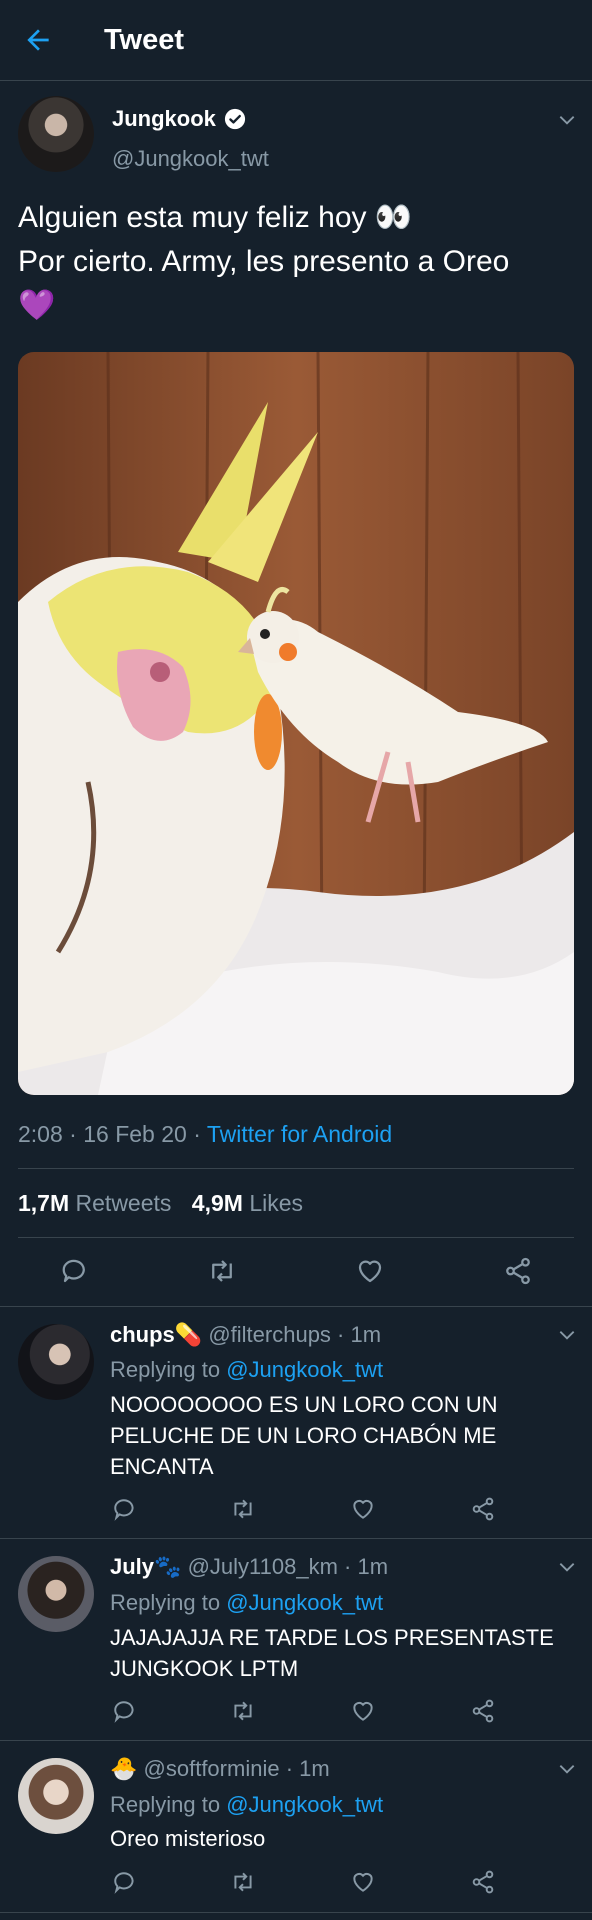 This screenshot has height=1920, width=592. Describe the element at coordinates (205, 1134) in the screenshot. I see `tweet-meta: 2:08 · 16 Feb 20 · Twitter for Android` at that location.